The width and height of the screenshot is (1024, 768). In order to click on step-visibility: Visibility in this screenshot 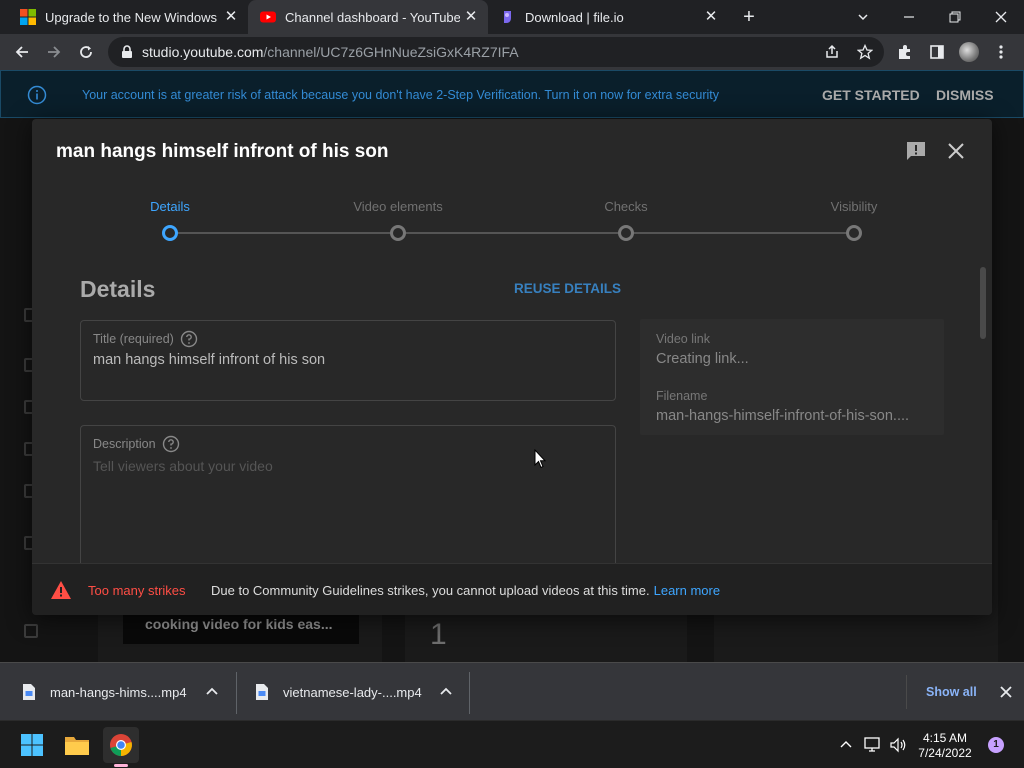, I will do `click(854, 206)`.